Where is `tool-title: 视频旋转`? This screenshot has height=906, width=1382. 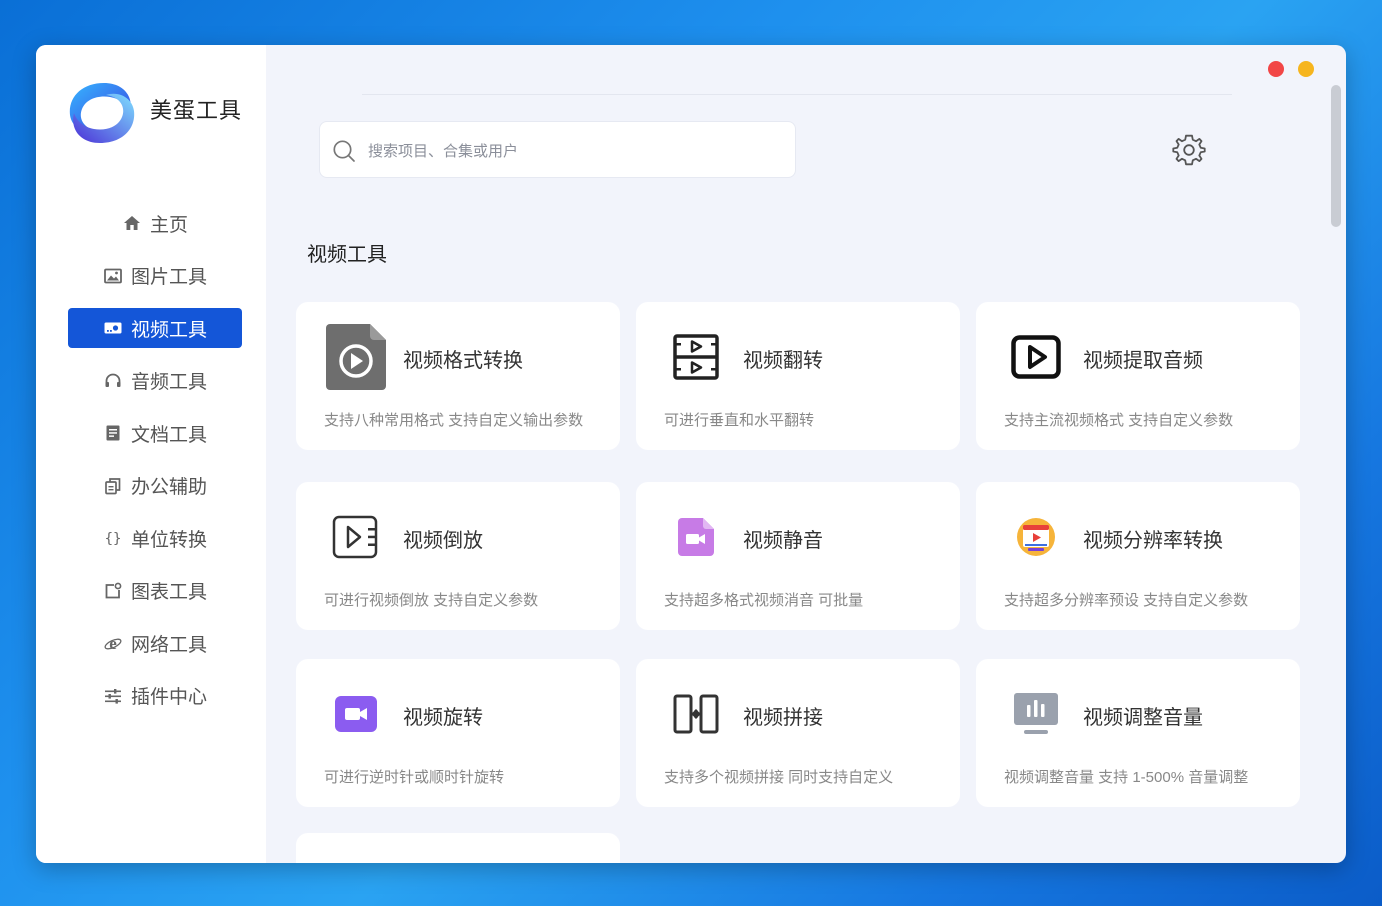
tool-title: 视频旋转 is located at coordinates (443, 718).